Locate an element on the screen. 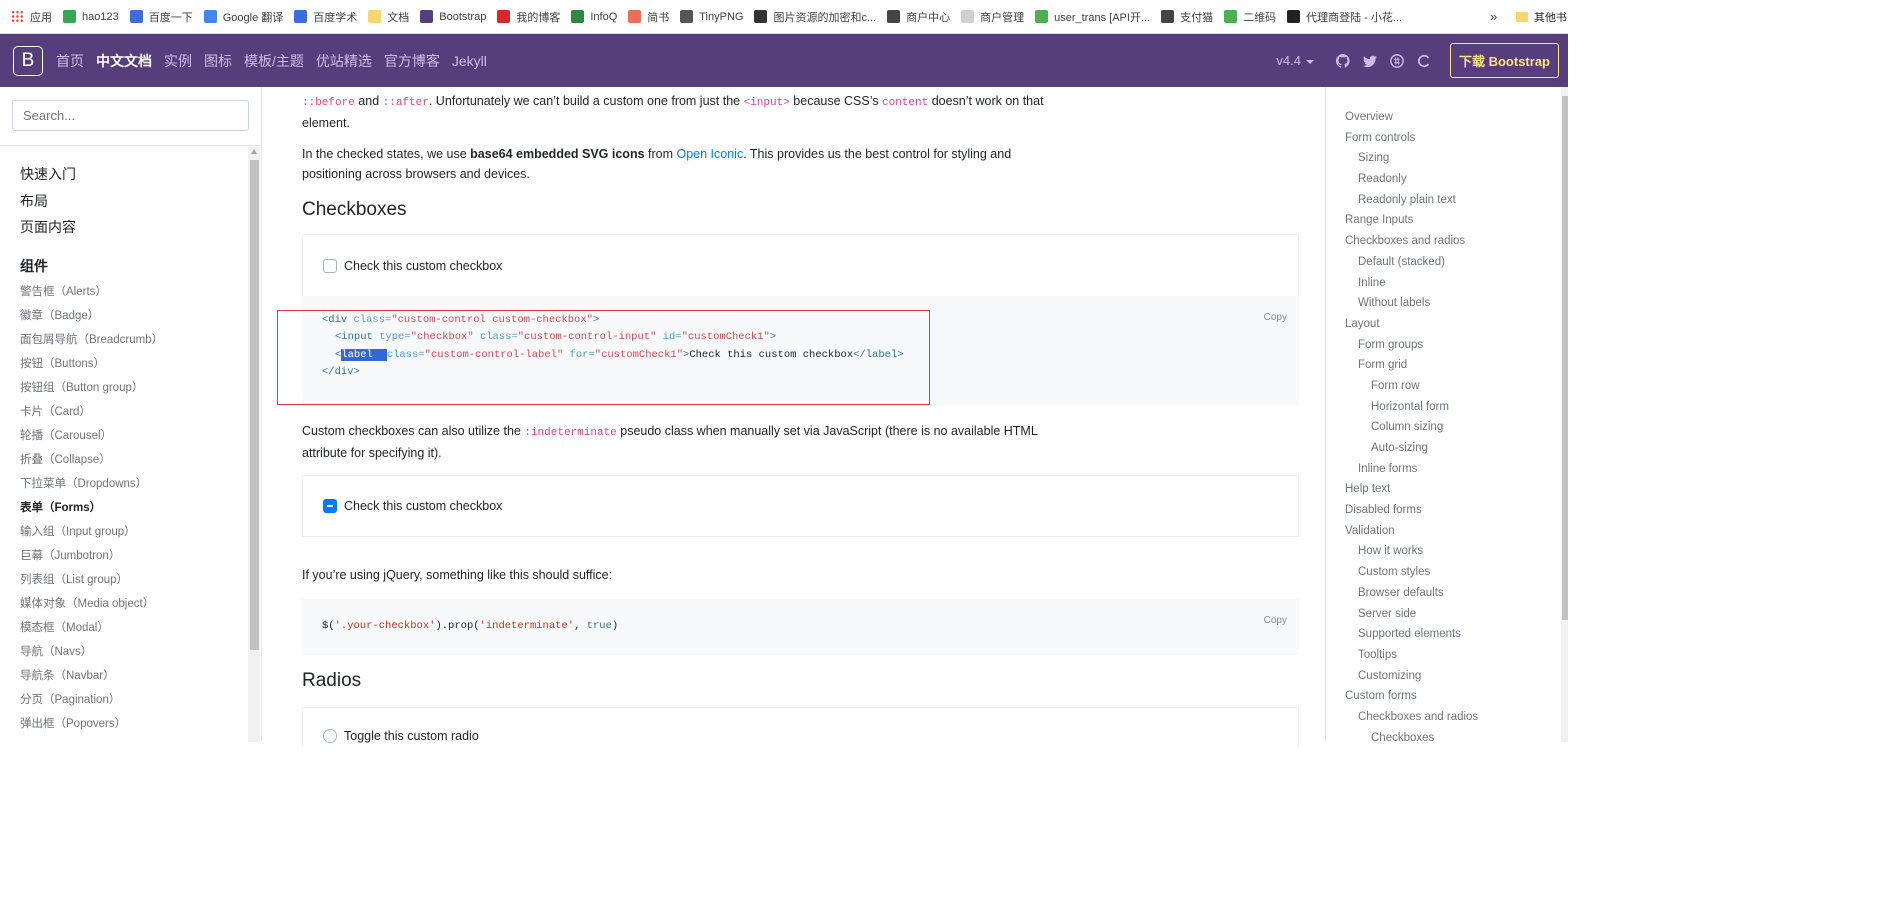 The height and width of the screenshot is (897, 1896). sidebar-item: 列表组（List group） is located at coordinates (91, 580).